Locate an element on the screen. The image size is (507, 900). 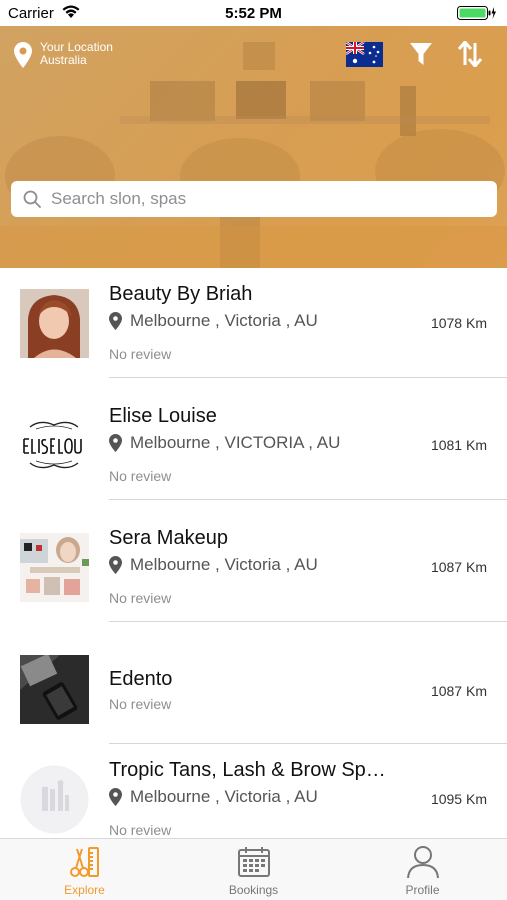
search-bar is located at coordinates (254, 199).